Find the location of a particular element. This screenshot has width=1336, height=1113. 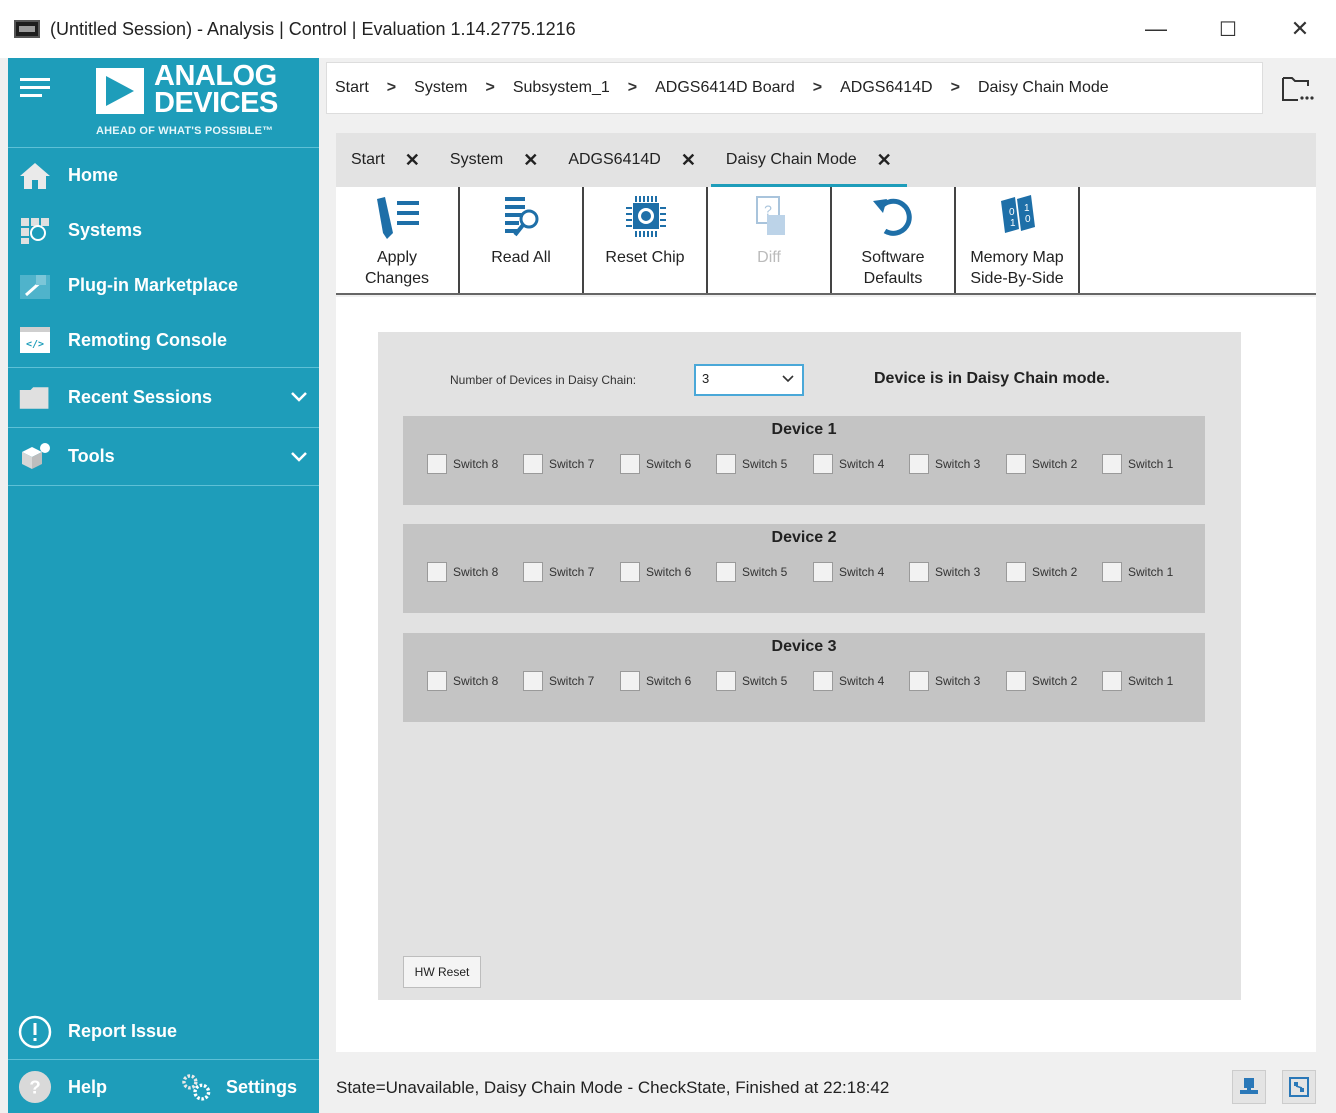

settings-label: Settings is located at coordinates (262, 1086).